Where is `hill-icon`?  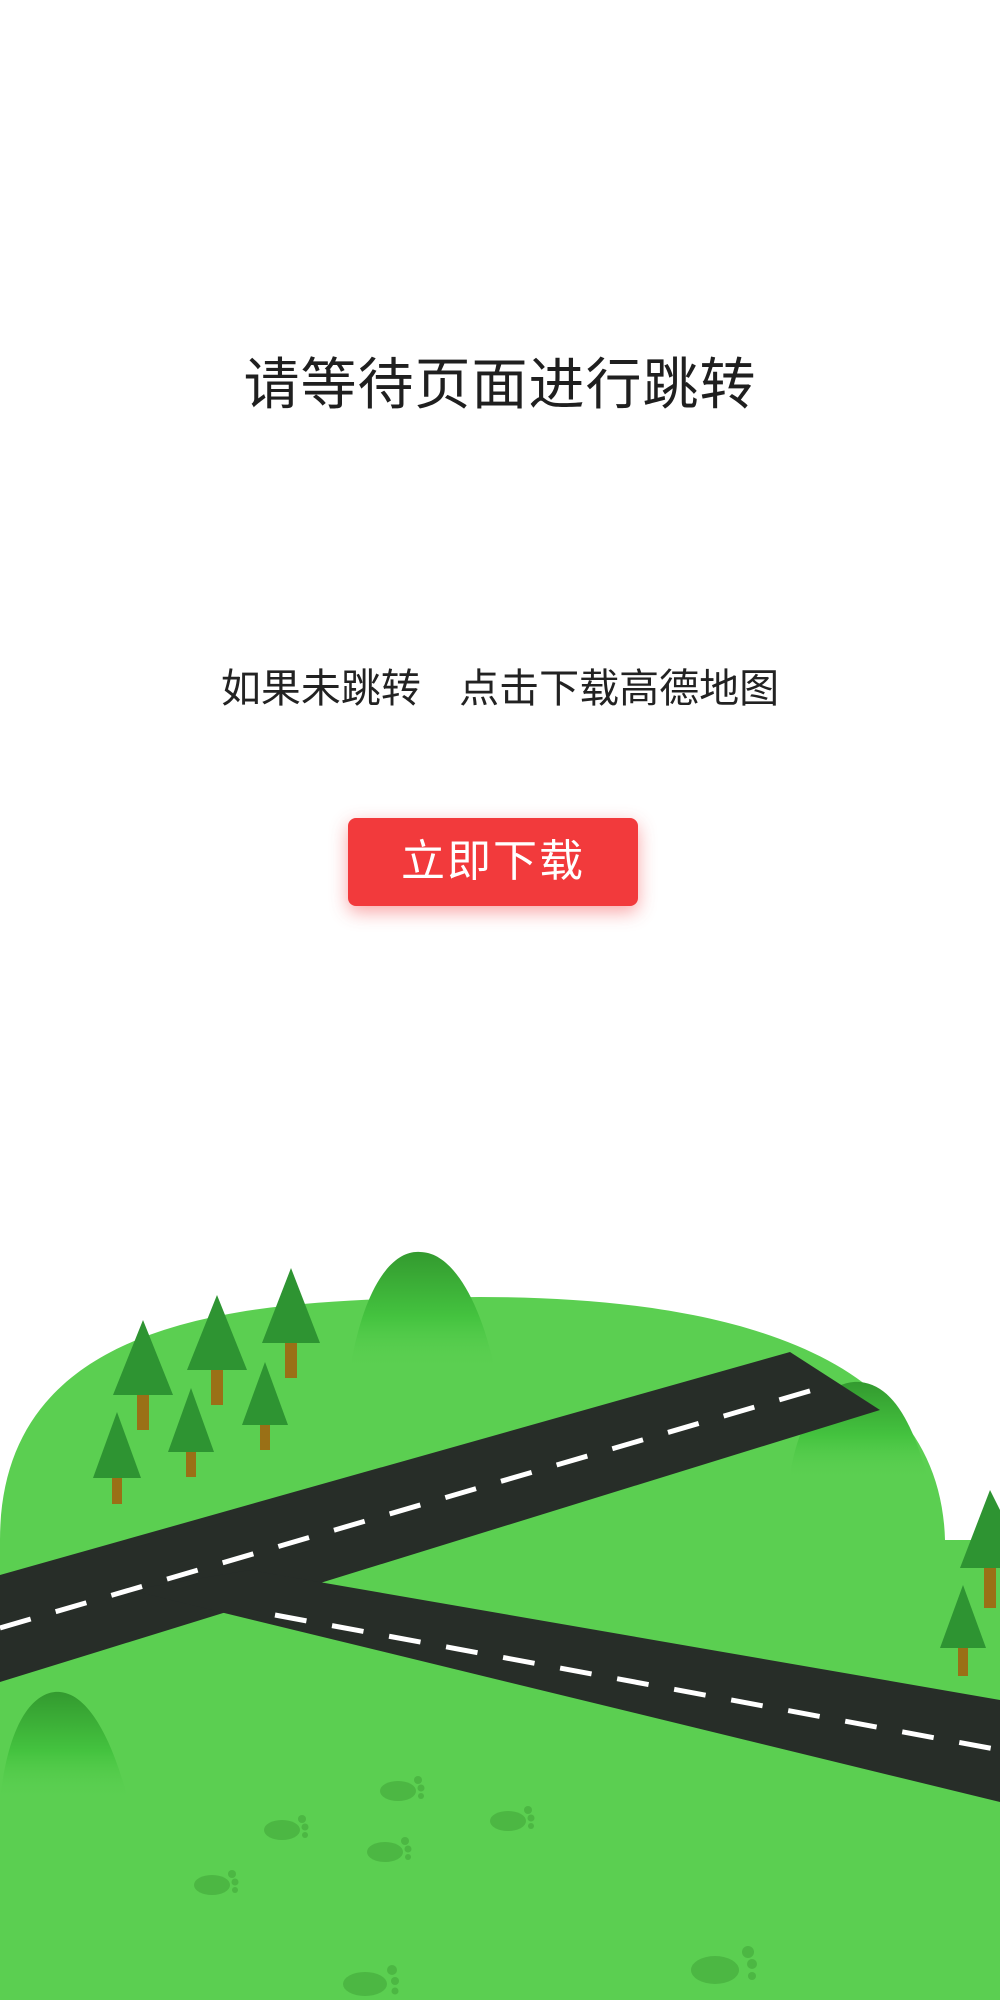 hill-icon is located at coordinates (422, 1310).